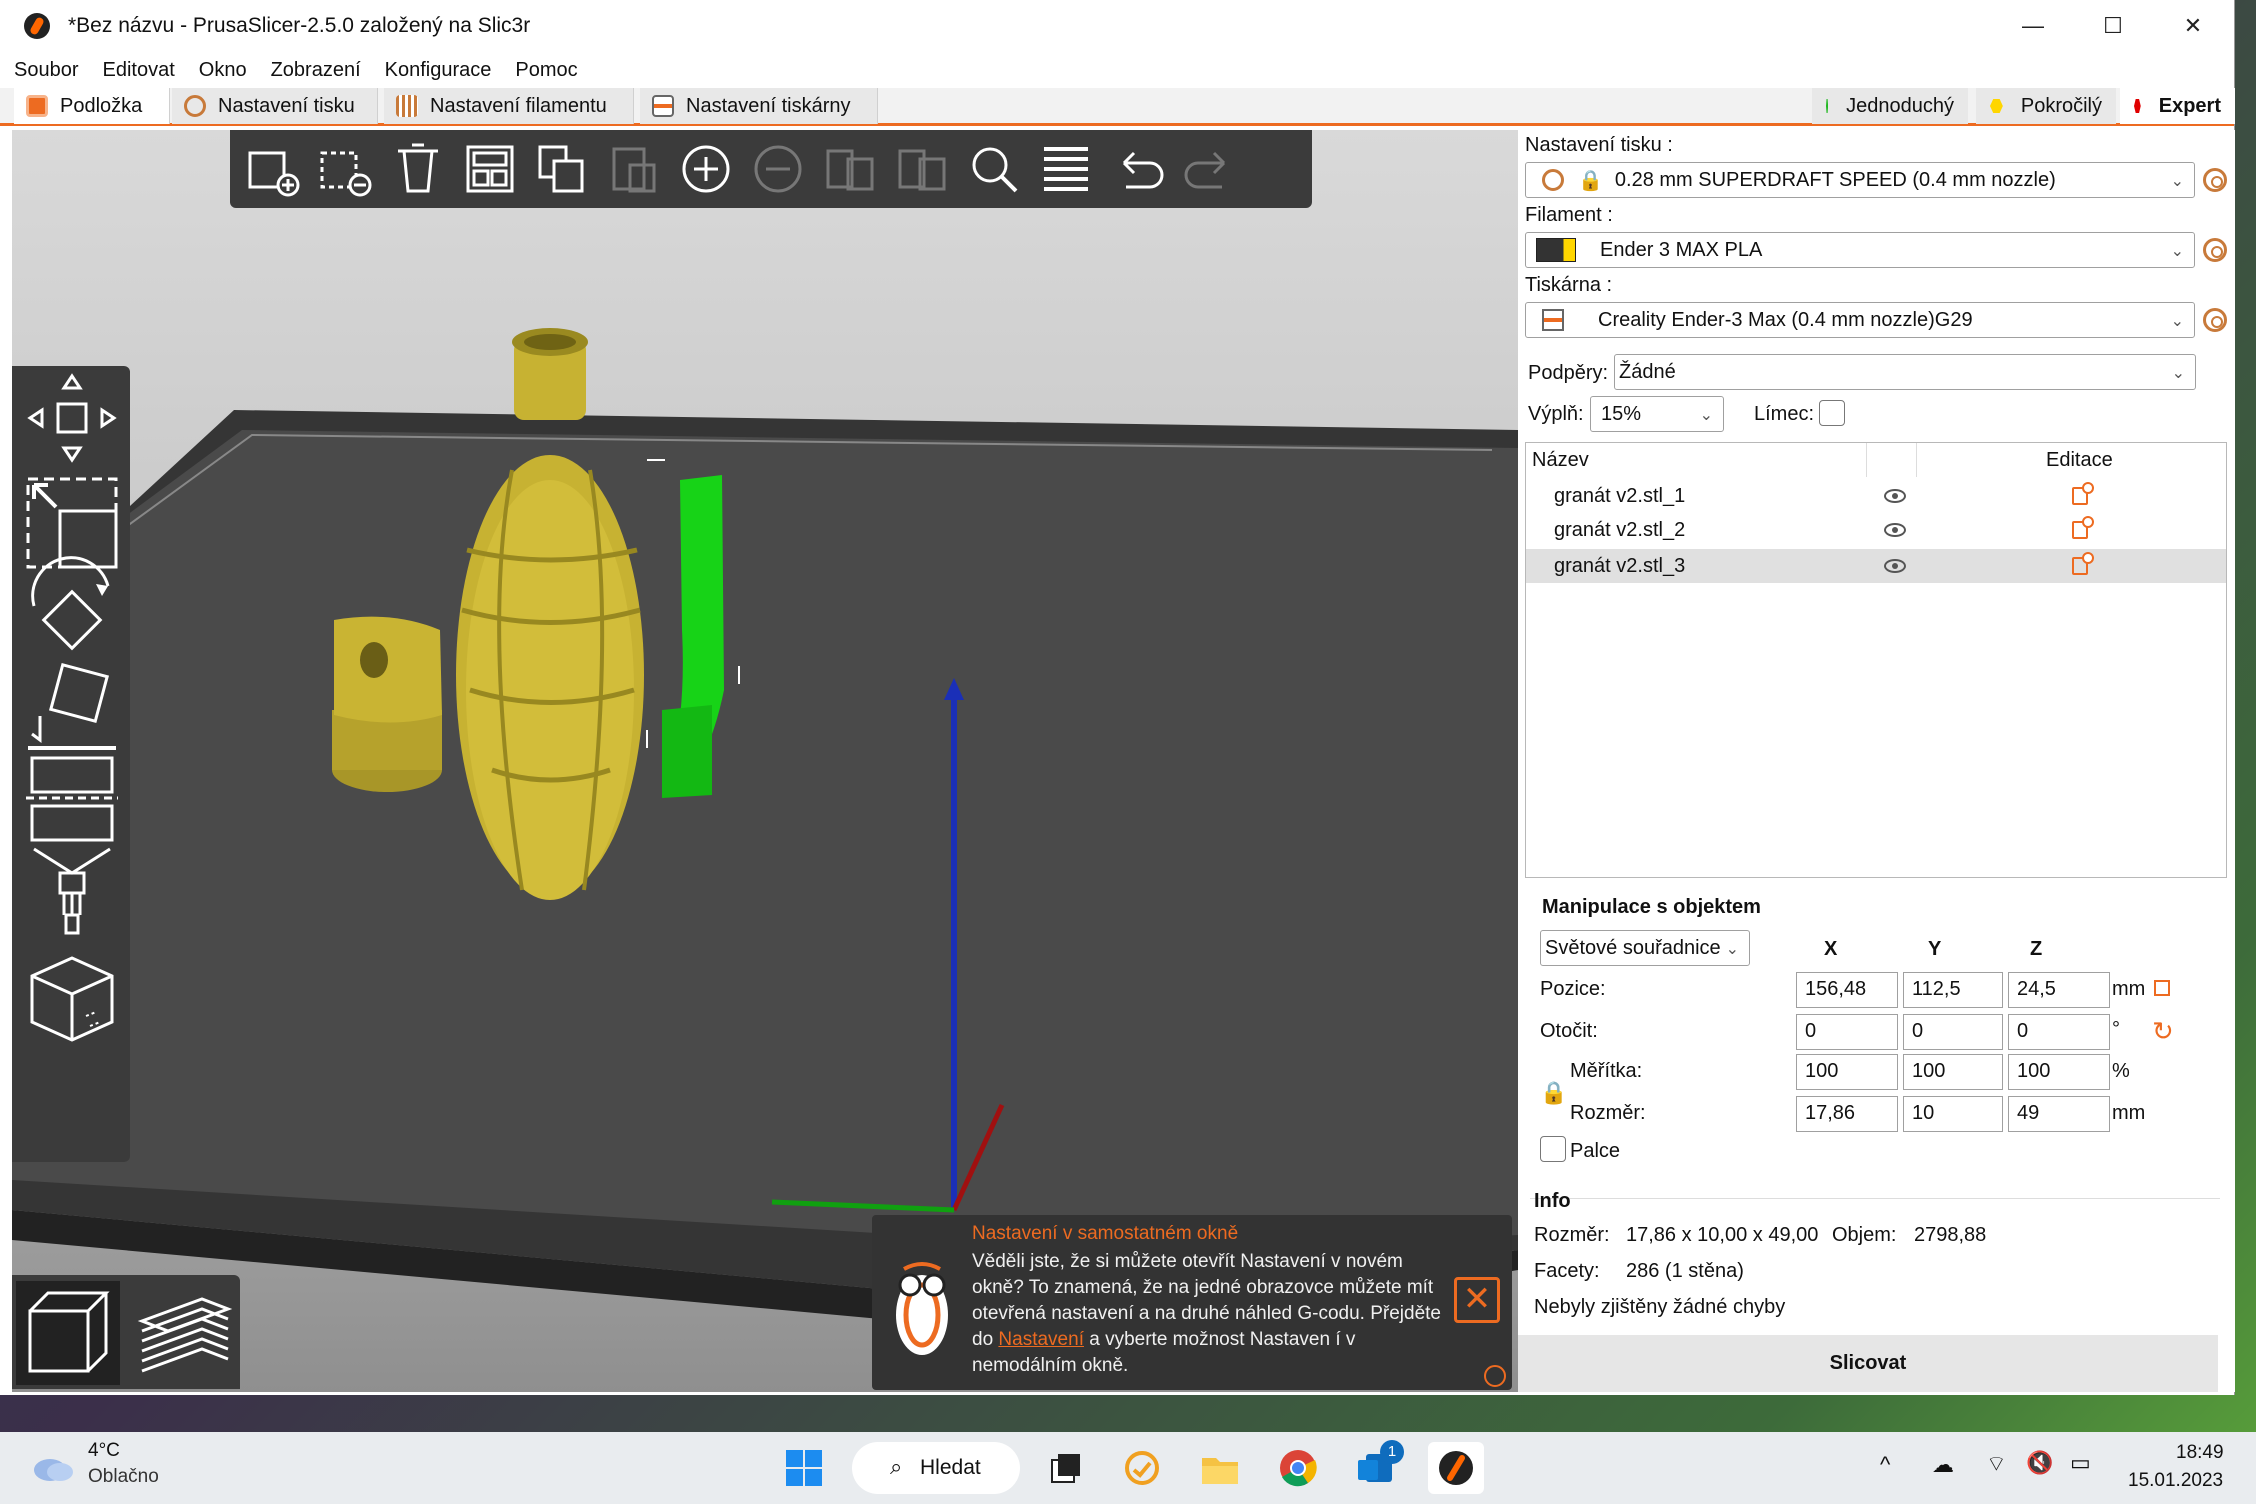 This screenshot has height=1504, width=2256. What do you see at coordinates (72, 998) in the screenshot?
I see `view-cube-icon` at bounding box center [72, 998].